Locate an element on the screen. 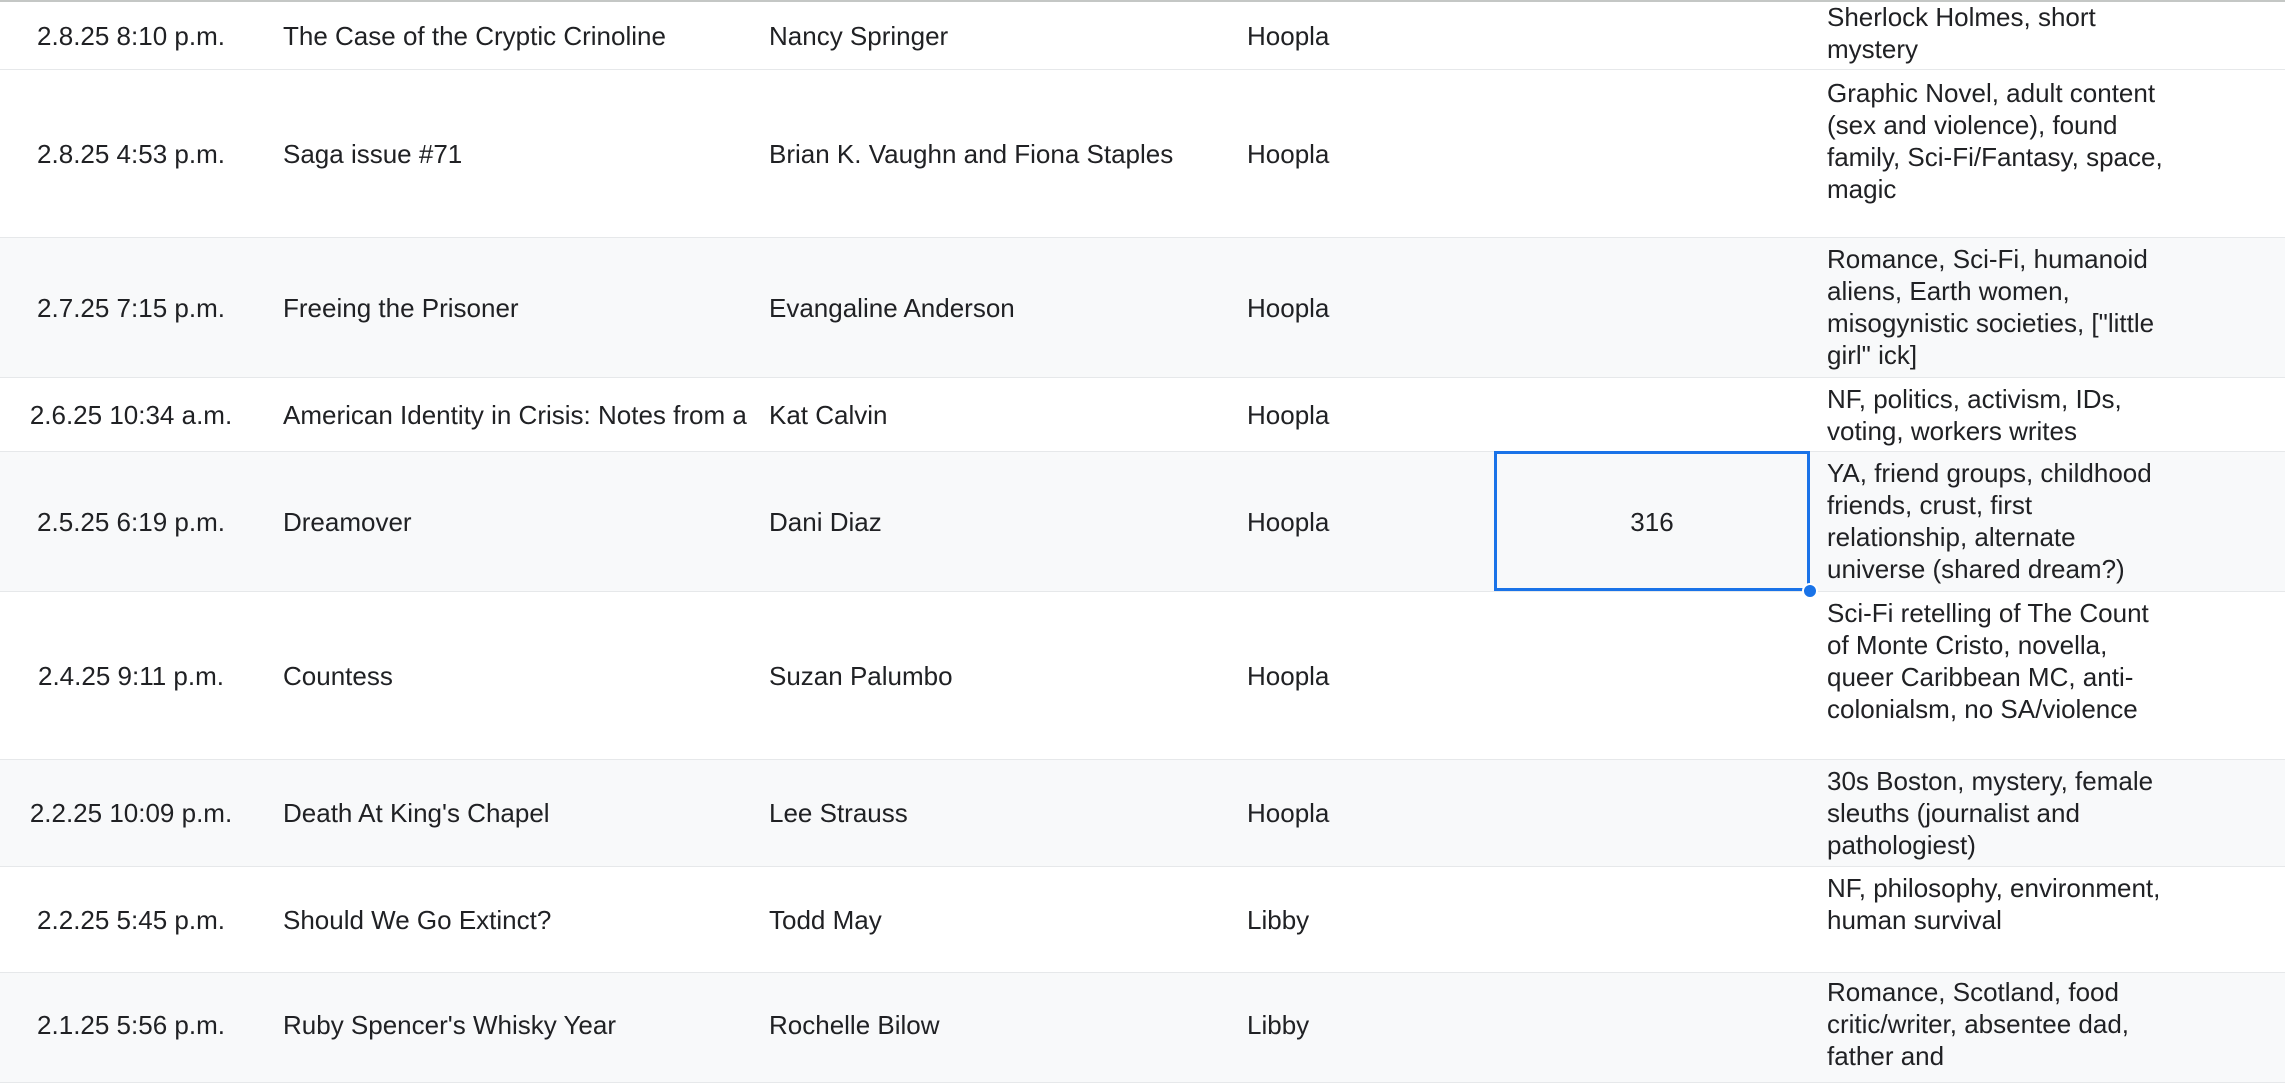 This screenshot has width=2285, height=1083. notes-text: Sherlock Holmes, short mystery is located at coordinates (1961, 33).